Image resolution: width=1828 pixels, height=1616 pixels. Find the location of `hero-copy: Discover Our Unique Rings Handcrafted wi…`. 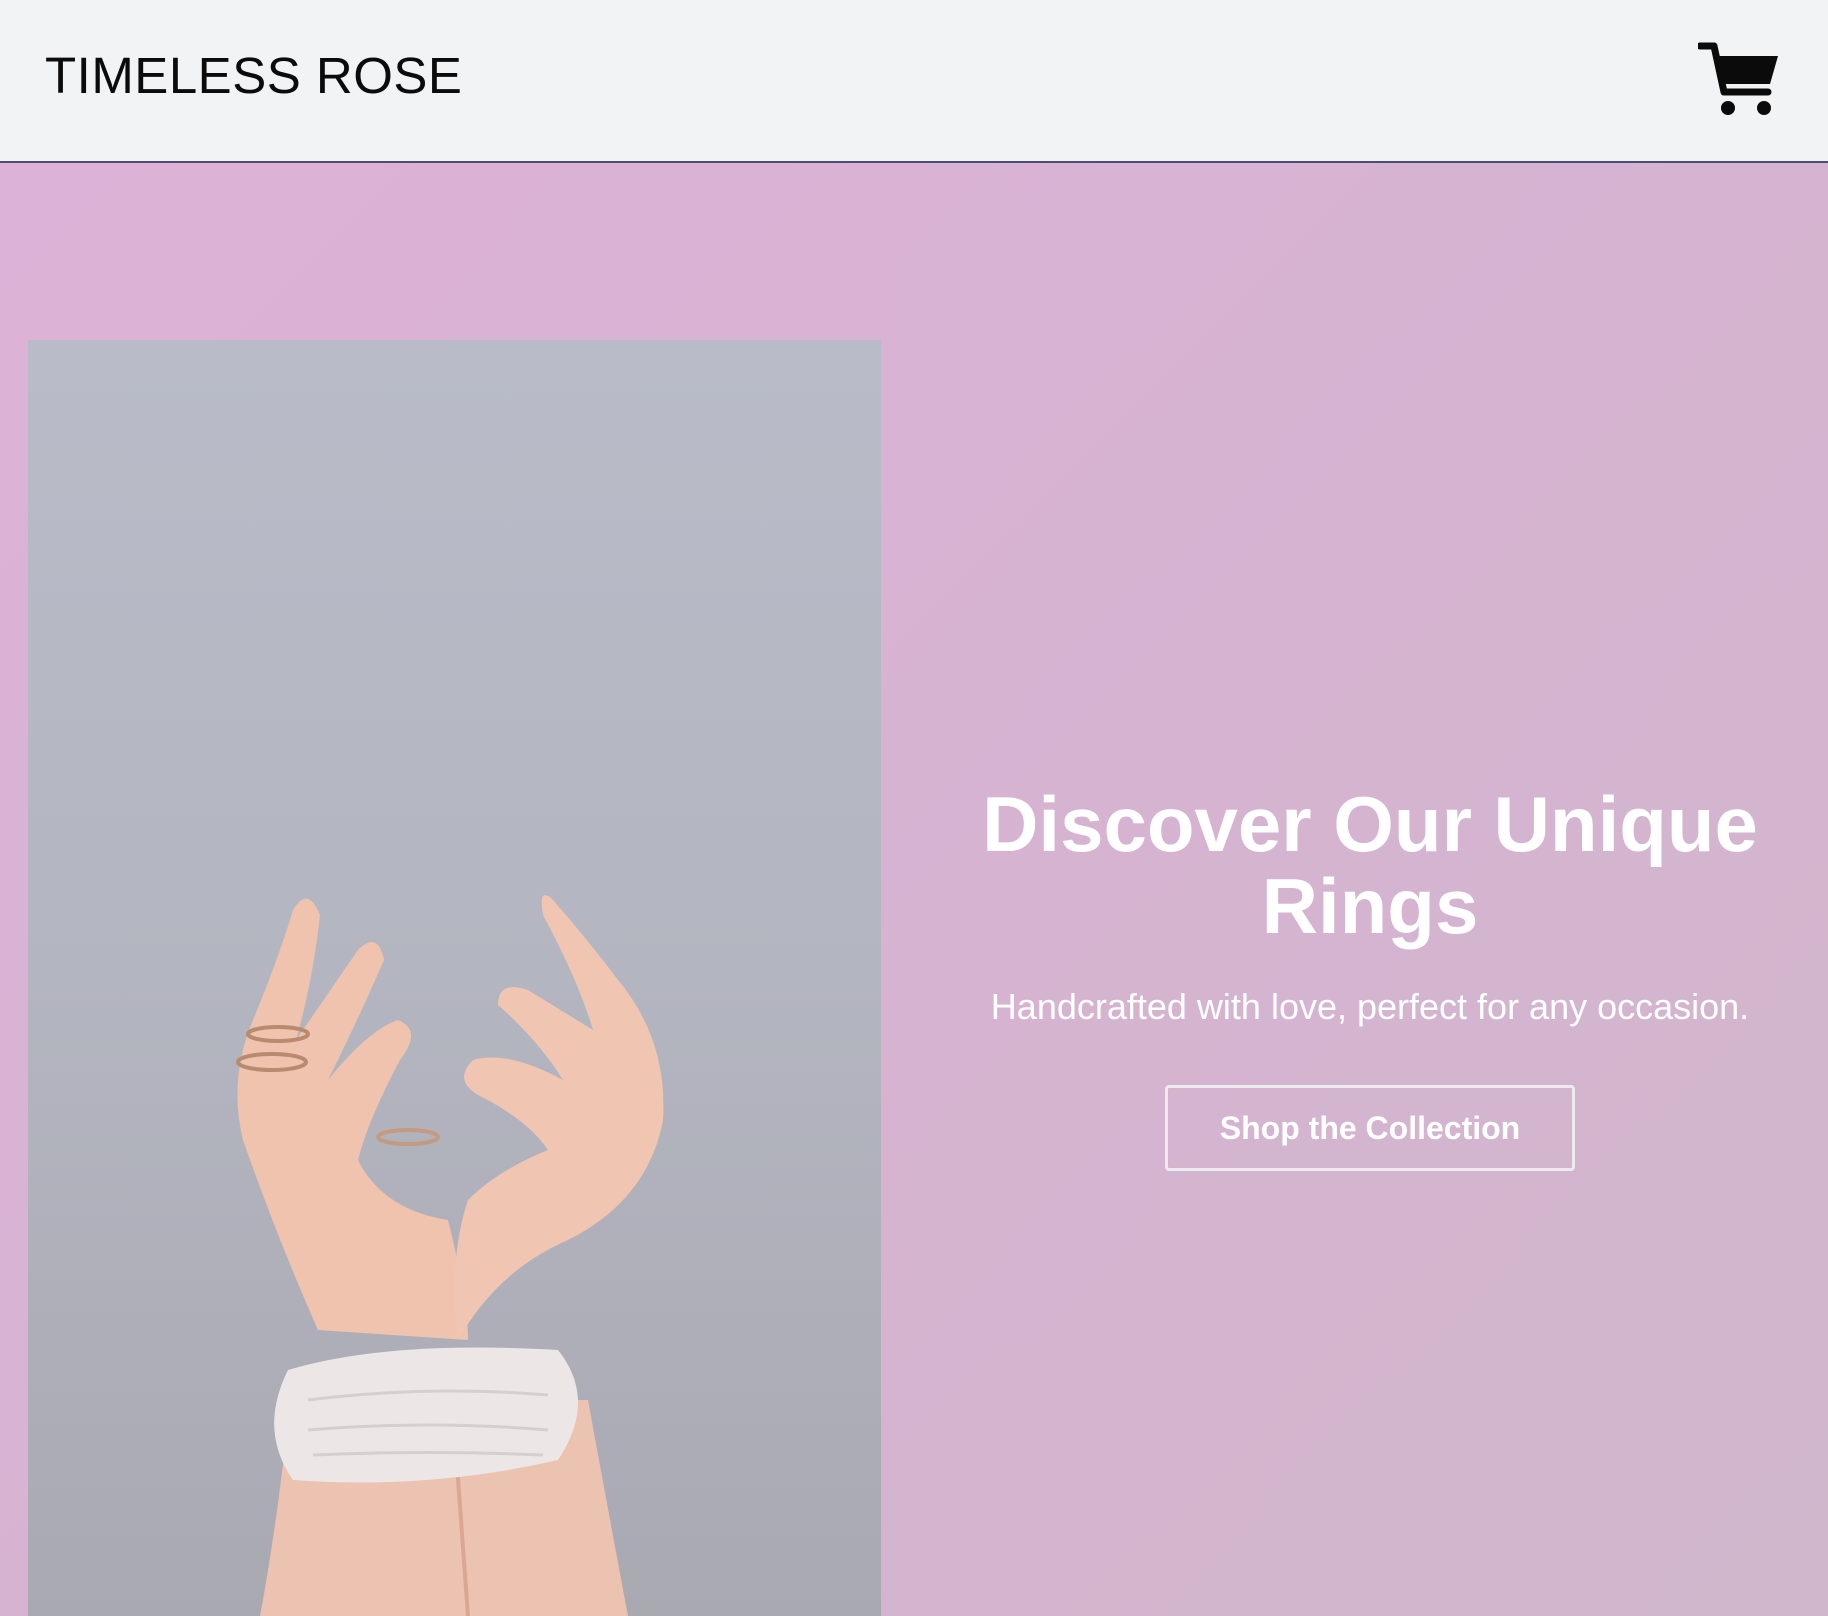

hero-copy: Discover Our Unique Rings Handcrafted wi… is located at coordinates (1370, 977).